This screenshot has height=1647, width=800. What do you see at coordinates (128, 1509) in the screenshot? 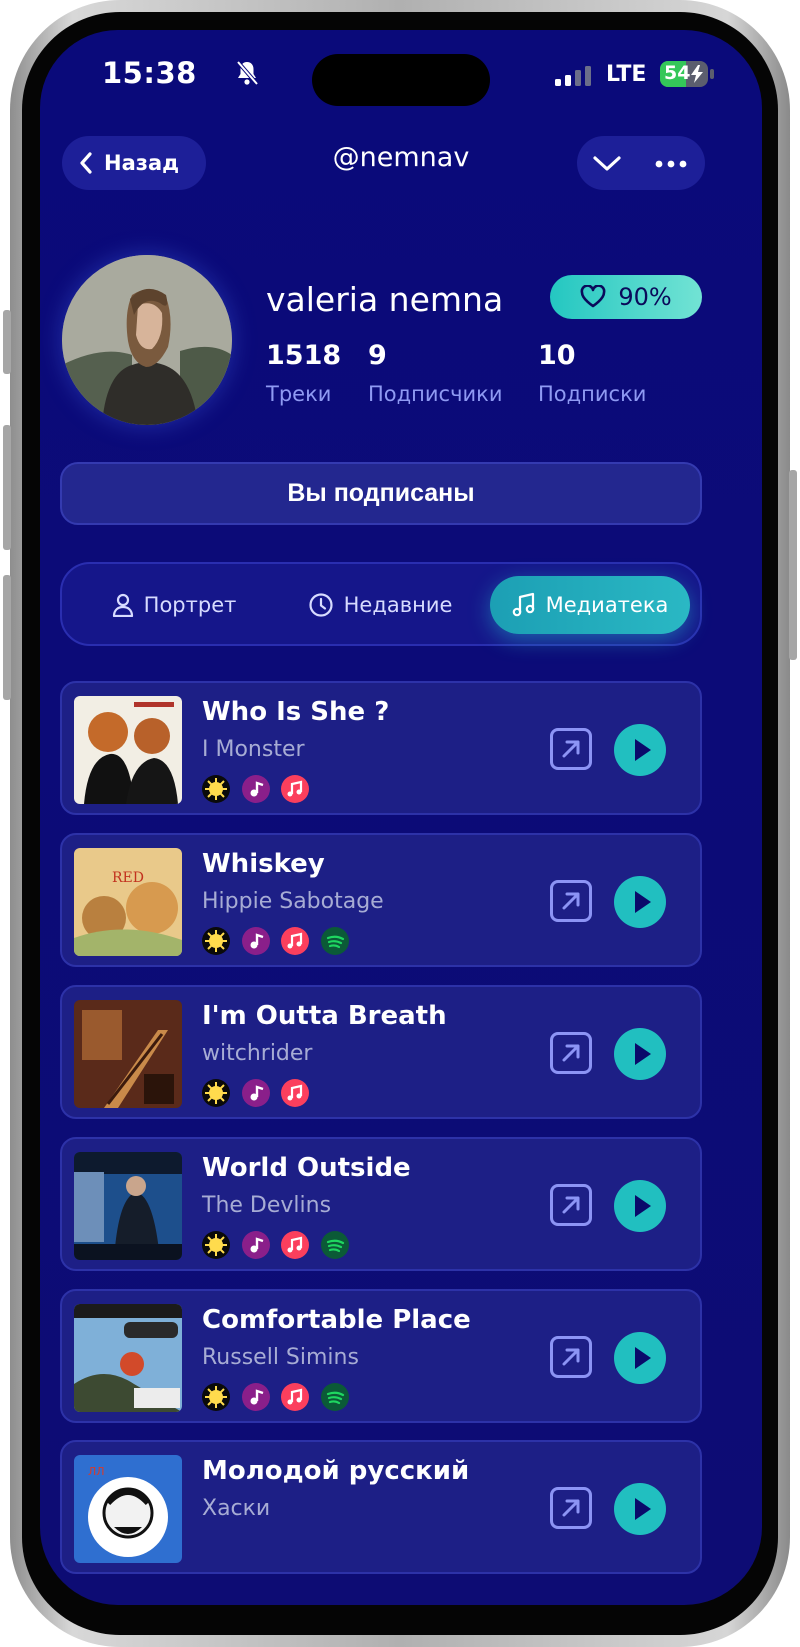
I see `album-cover: ЛЛ` at bounding box center [128, 1509].